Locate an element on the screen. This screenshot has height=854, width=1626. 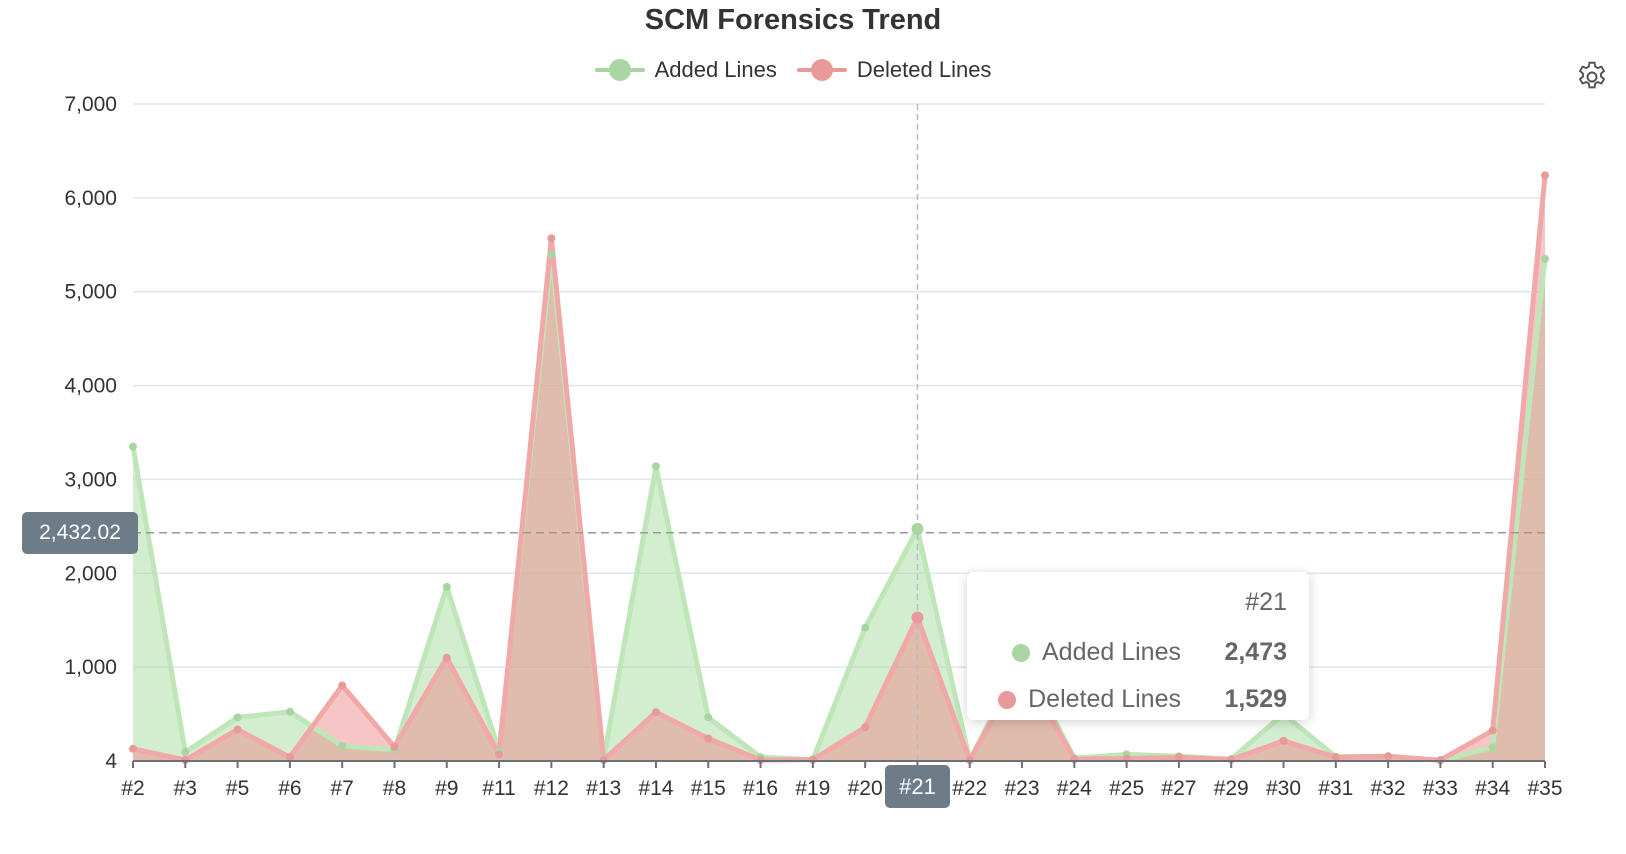
x-tick-label: #31 is located at coordinates (1335, 788).